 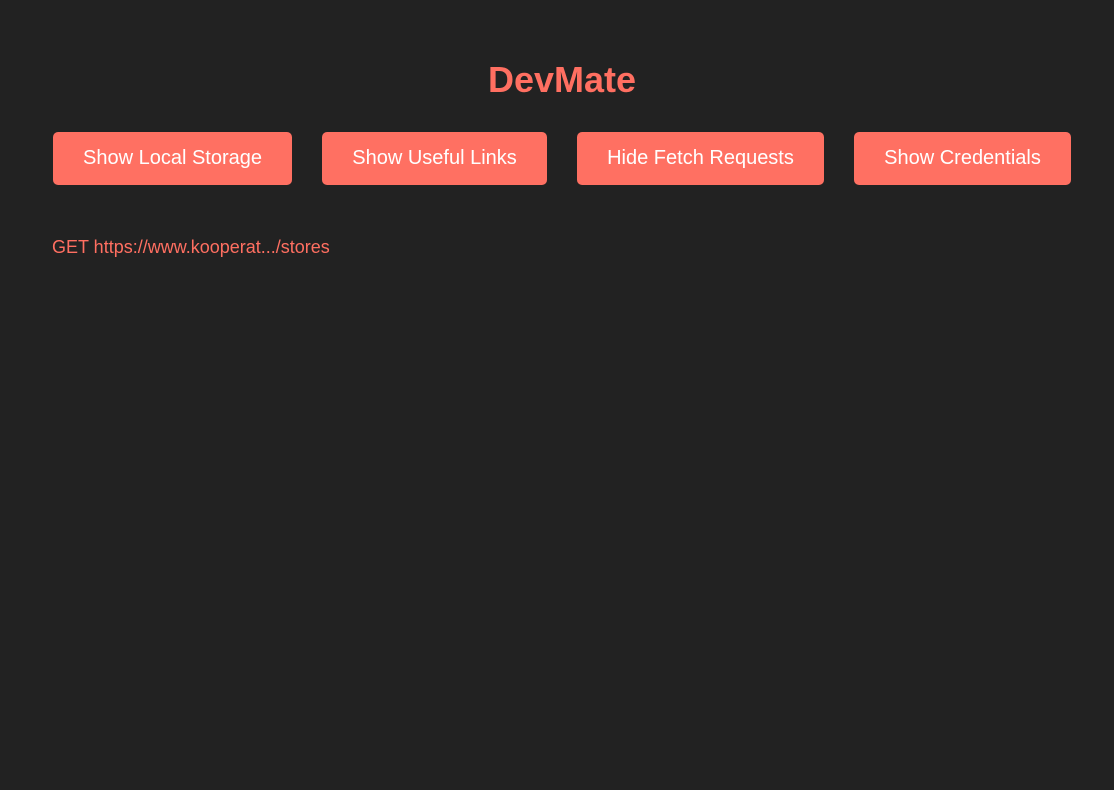 I want to click on show-credentials-button: Show Credentials, so click(x=962, y=158).